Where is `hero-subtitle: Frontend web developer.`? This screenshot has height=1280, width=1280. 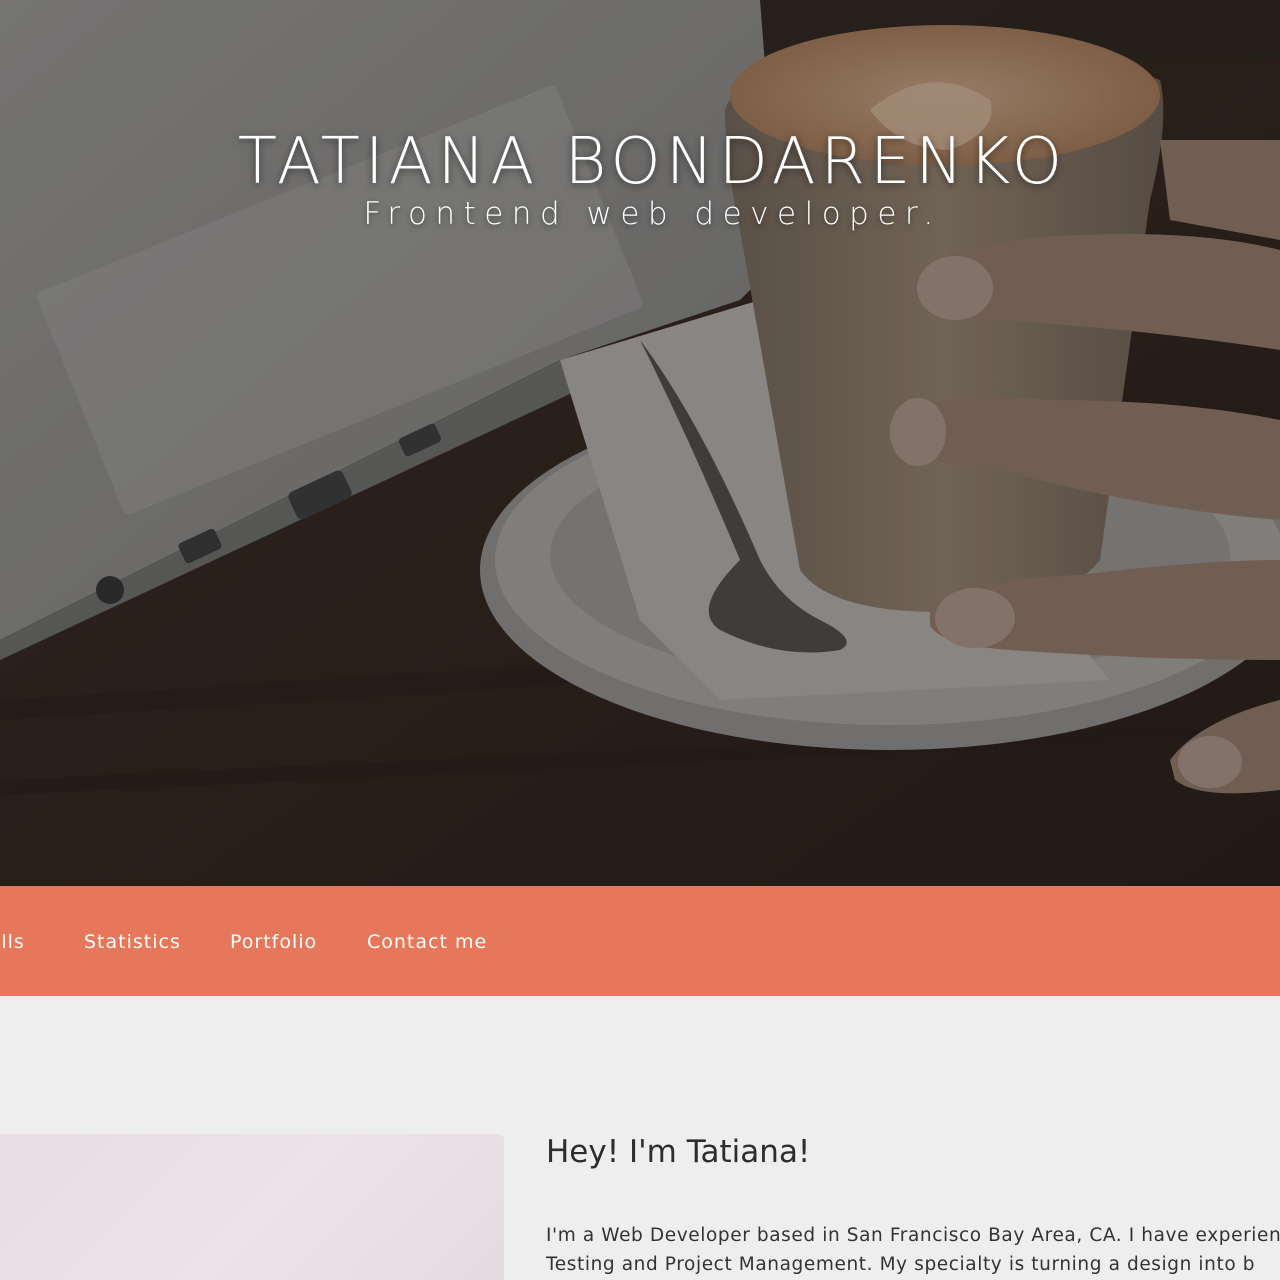
hero-subtitle: Frontend web developer. is located at coordinates (652, 214).